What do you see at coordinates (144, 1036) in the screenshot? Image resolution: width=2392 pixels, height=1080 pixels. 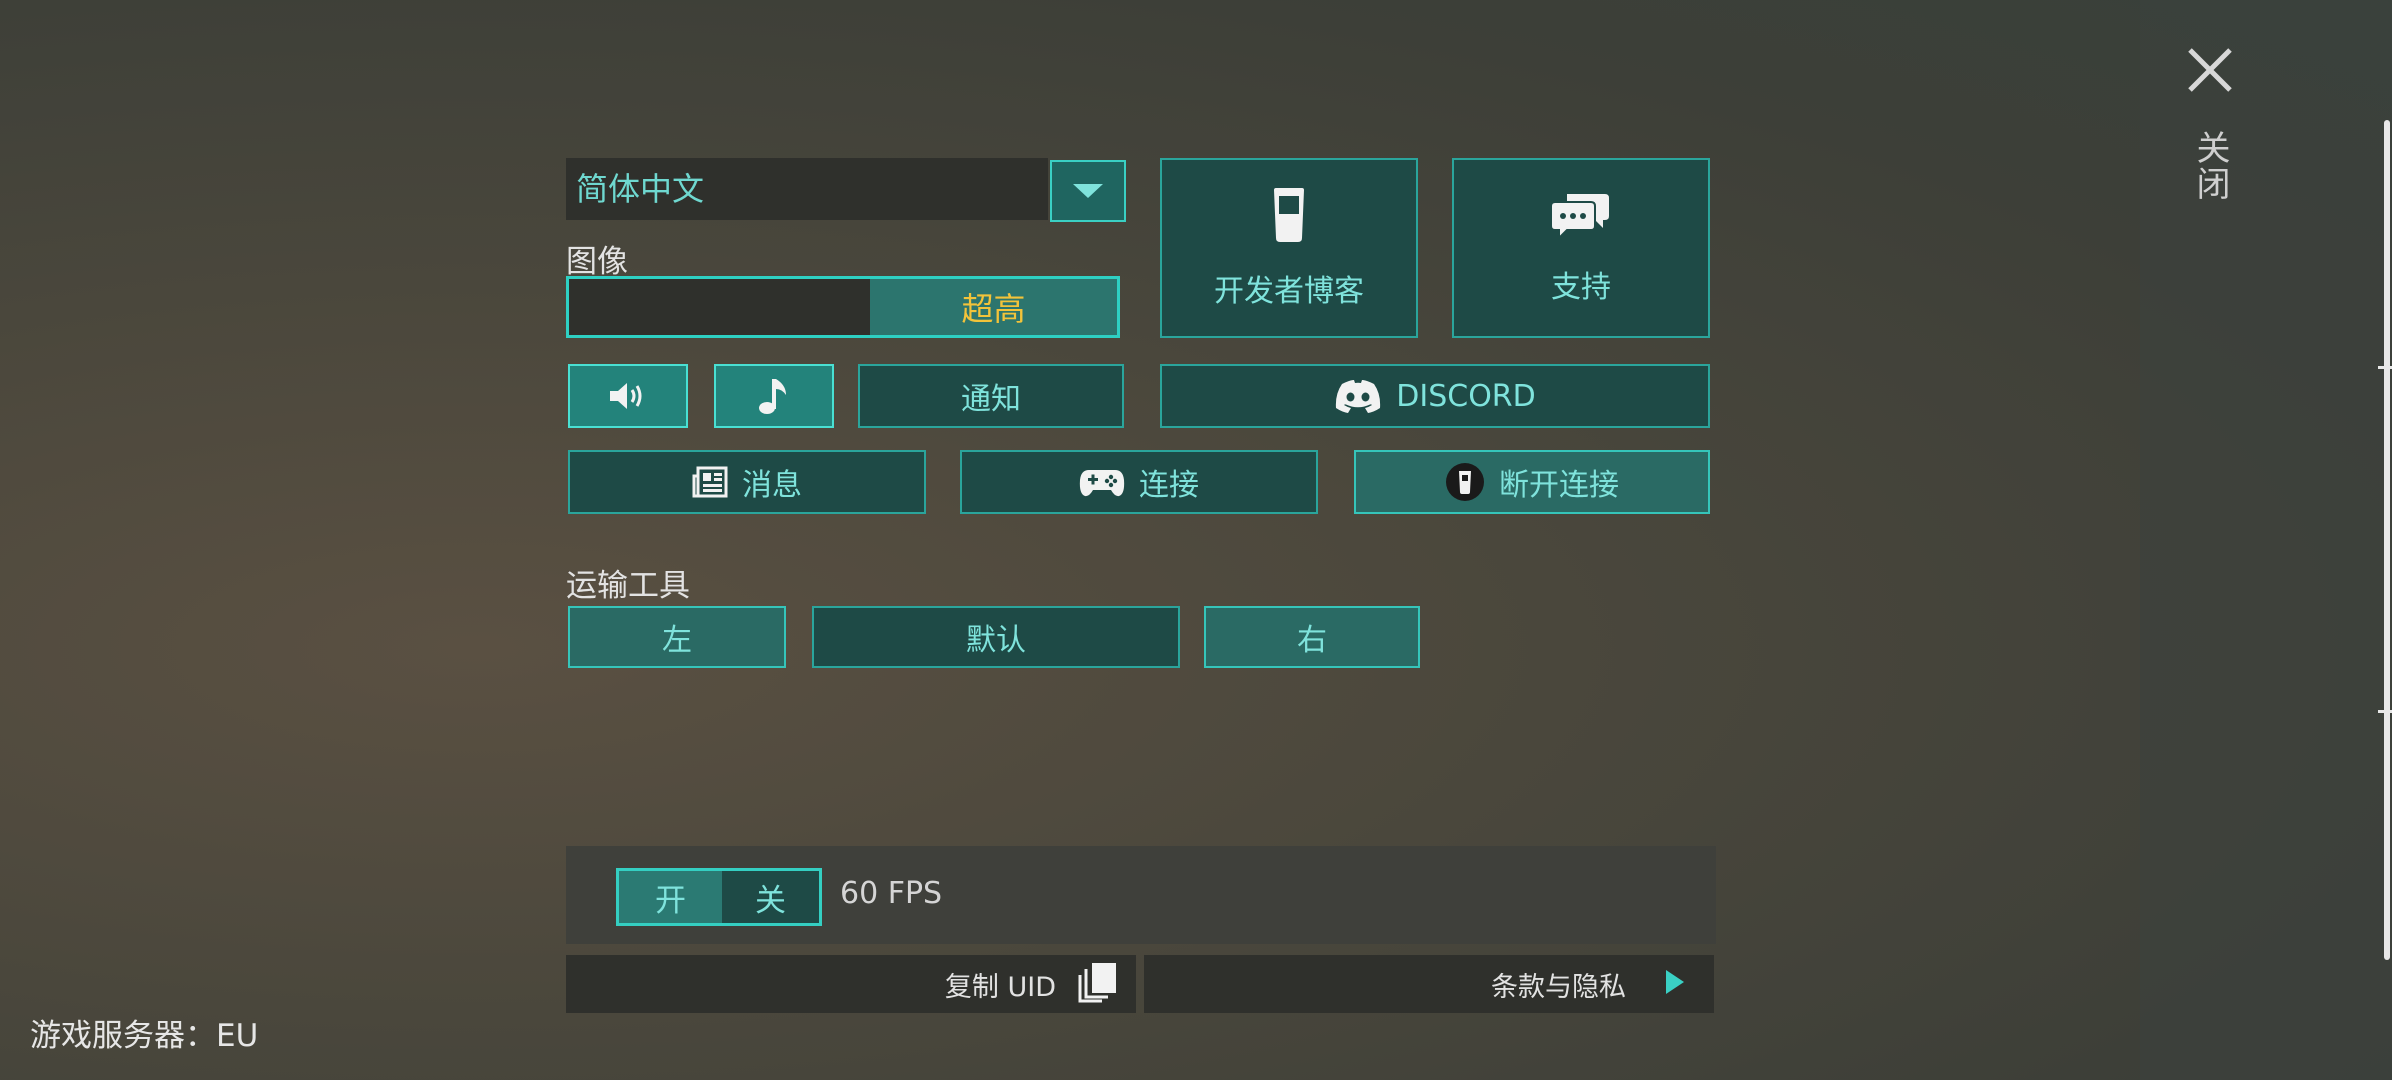 I see `server-info: 游戏服务器：EU` at bounding box center [144, 1036].